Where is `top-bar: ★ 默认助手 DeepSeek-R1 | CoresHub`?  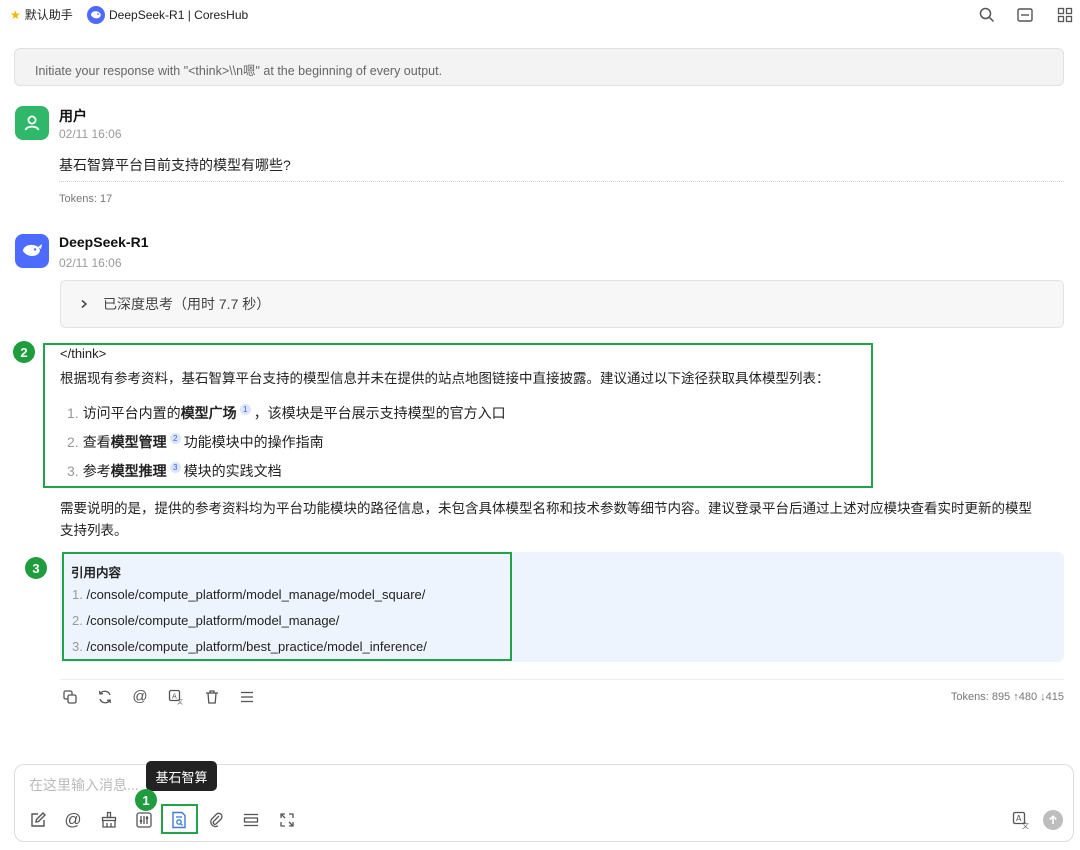
top-bar: ★ 默认助手 DeepSeek-R1 | CoresHub is located at coordinates (540, 15).